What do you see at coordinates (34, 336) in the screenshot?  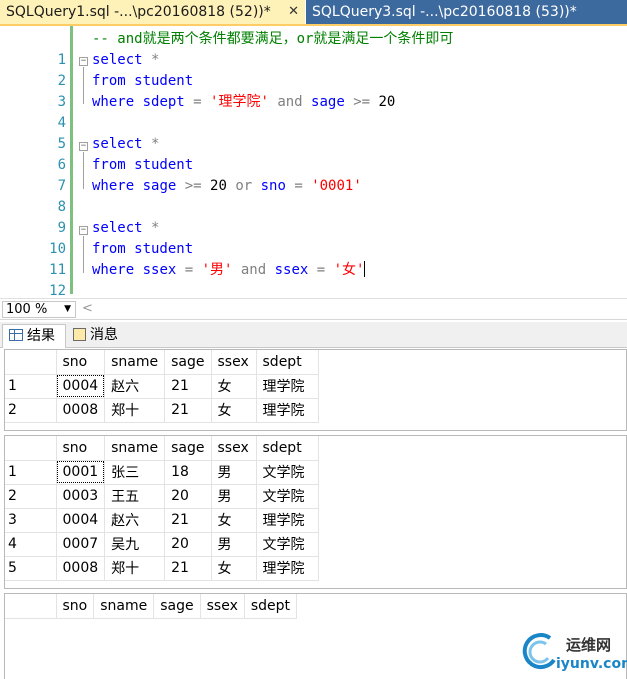 I see `tab-results: 结果` at bounding box center [34, 336].